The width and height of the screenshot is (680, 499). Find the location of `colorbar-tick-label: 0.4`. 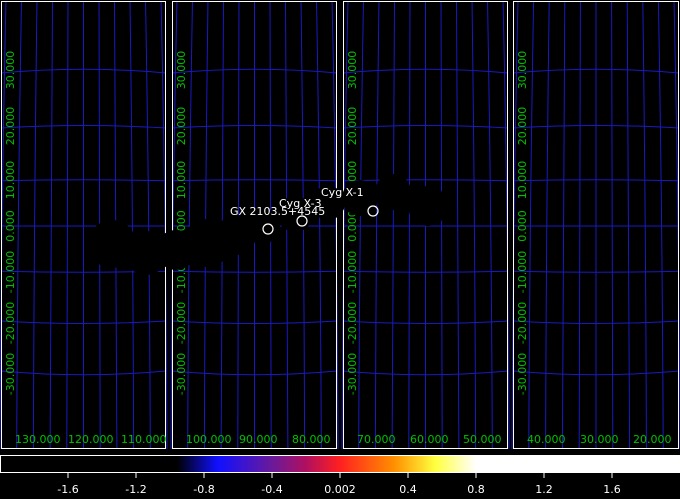

colorbar-tick-label: 0.4 is located at coordinates (408, 489).